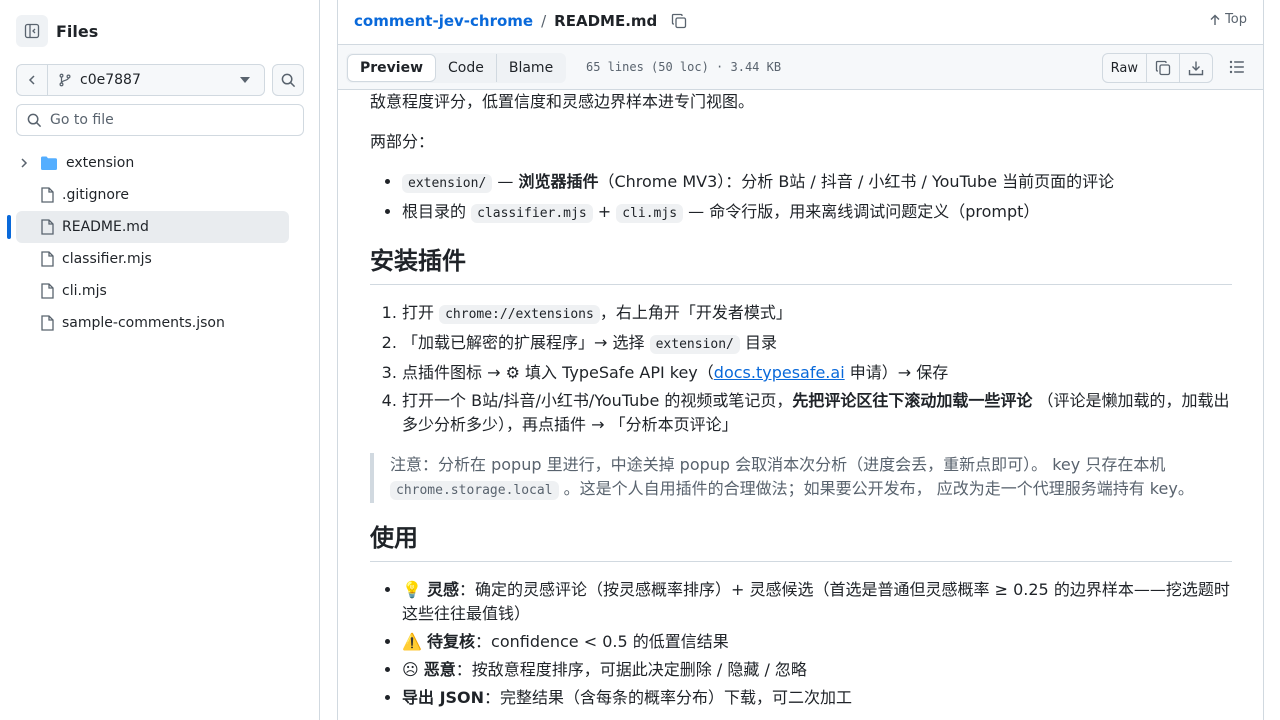 The height and width of the screenshot is (720, 1280). What do you see at coordinates (412, 589) in the screenshot?
I see `lightbulb-icon: 💡` at bounding box center [412, 589].